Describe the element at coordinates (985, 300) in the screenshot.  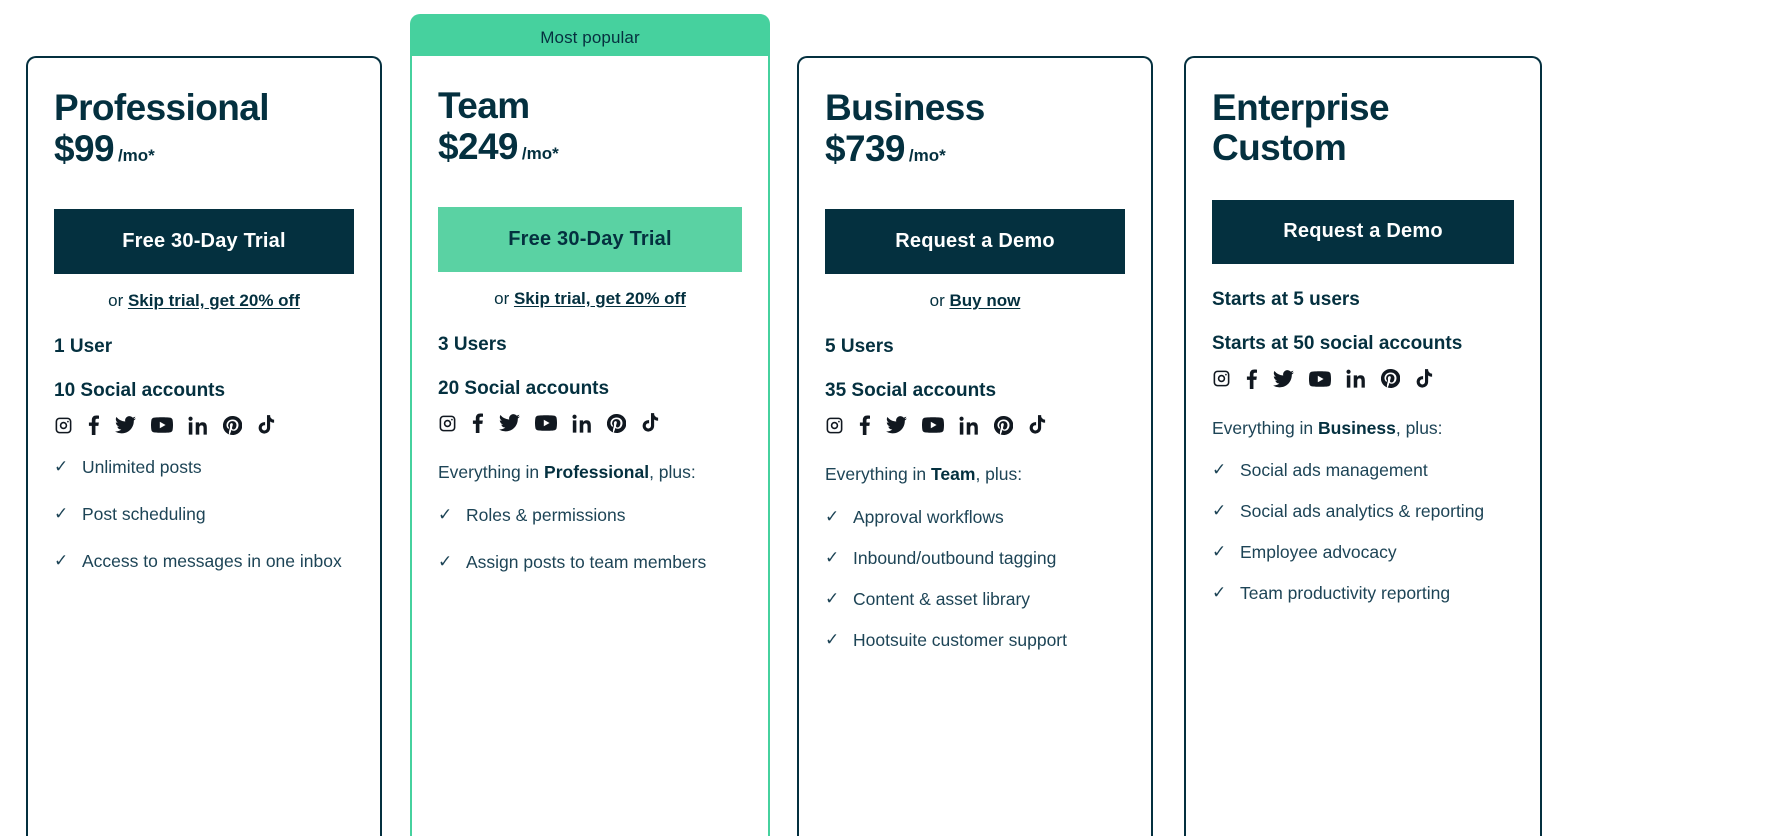
I see `alt-offer-link: Buy now` at that location.